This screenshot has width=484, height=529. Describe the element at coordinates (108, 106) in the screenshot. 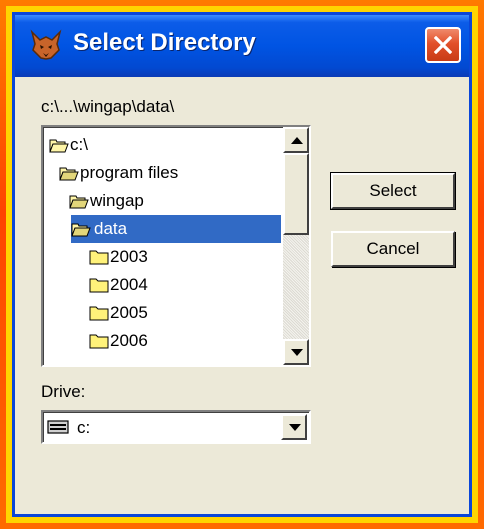

I see `current-path-label: c:\...\wingap\data\` at that location.